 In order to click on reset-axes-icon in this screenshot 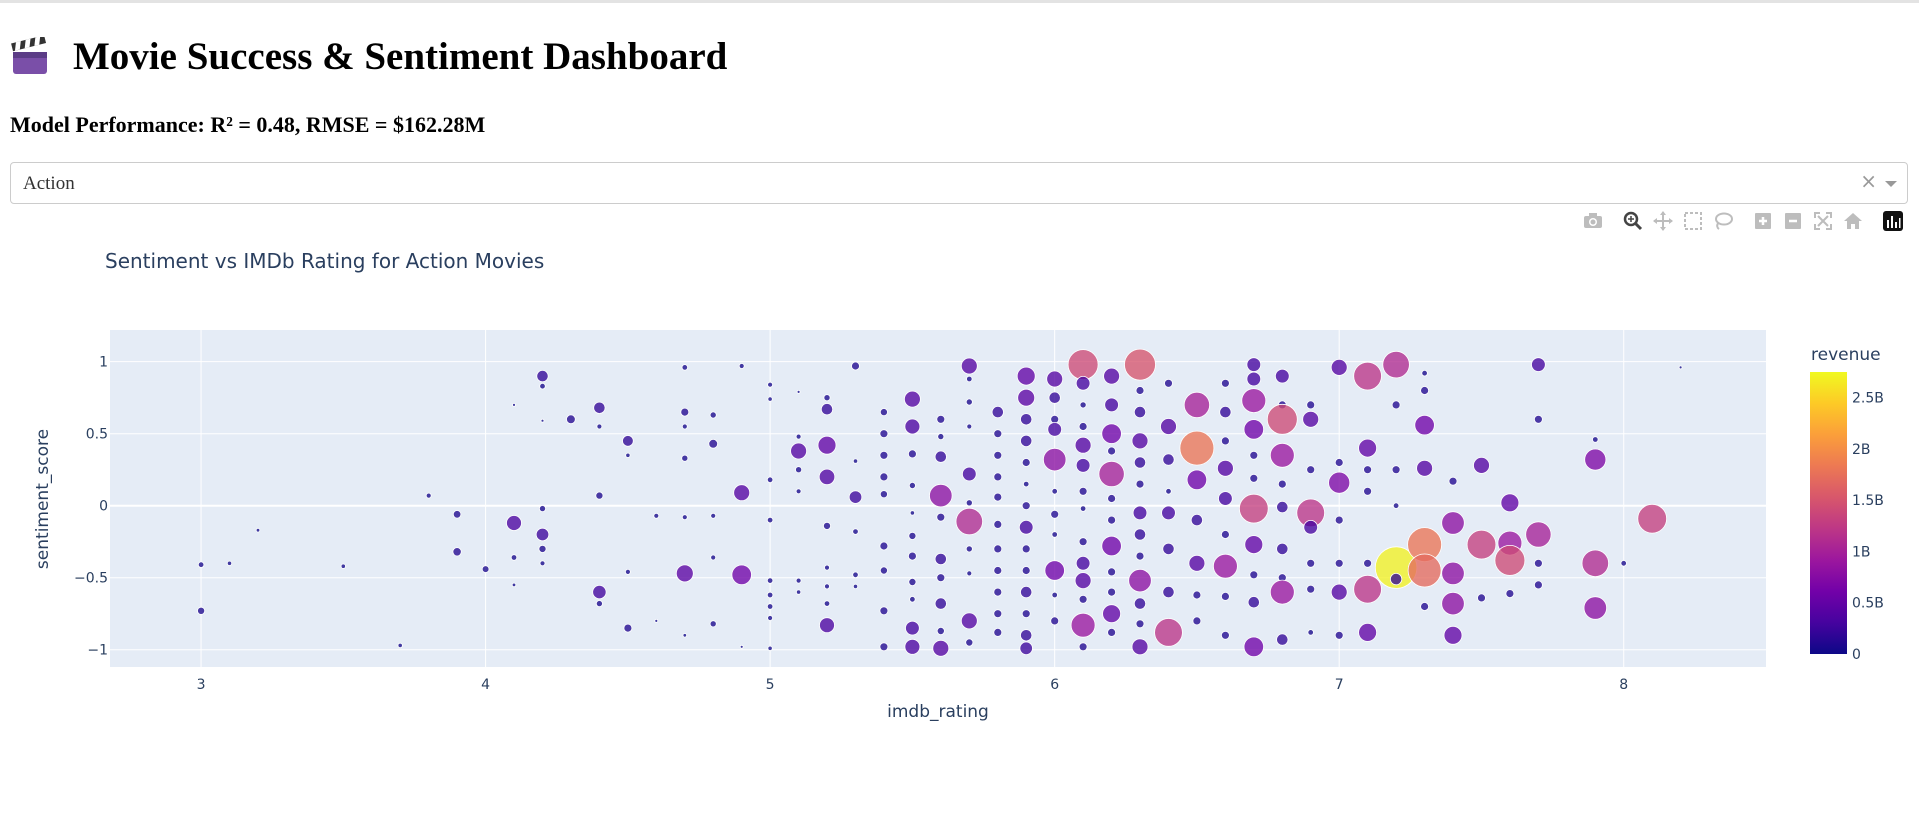, I will do `click(1853, 221)`.